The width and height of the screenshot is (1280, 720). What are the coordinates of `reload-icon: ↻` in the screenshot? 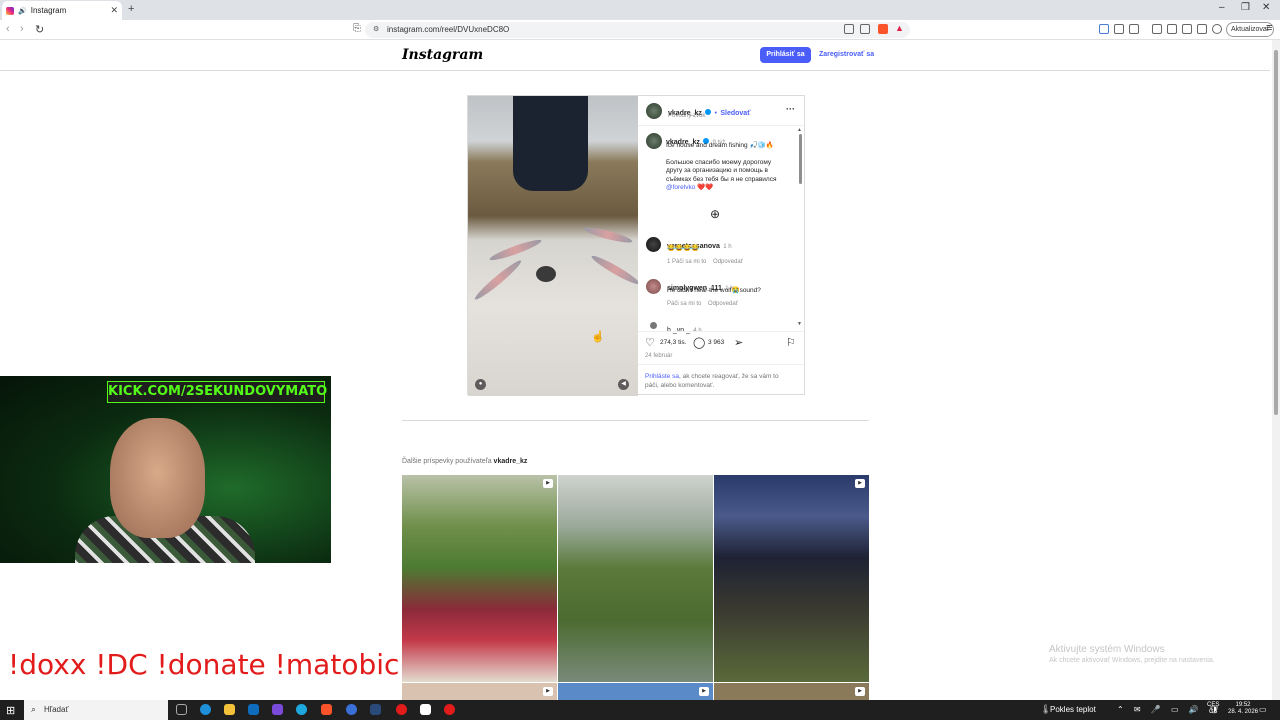 It's located at (39, 29).